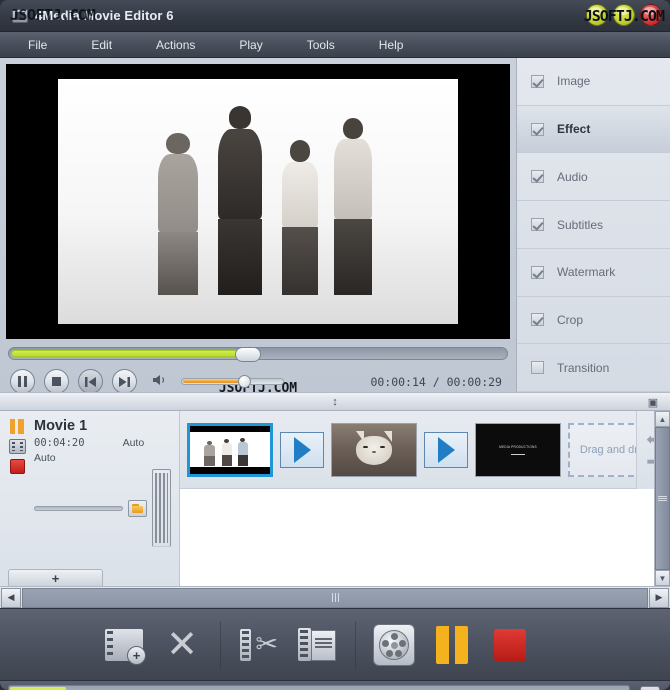 The image size is (670, 690). I want to click on film-strip-button, so click(161, 508).